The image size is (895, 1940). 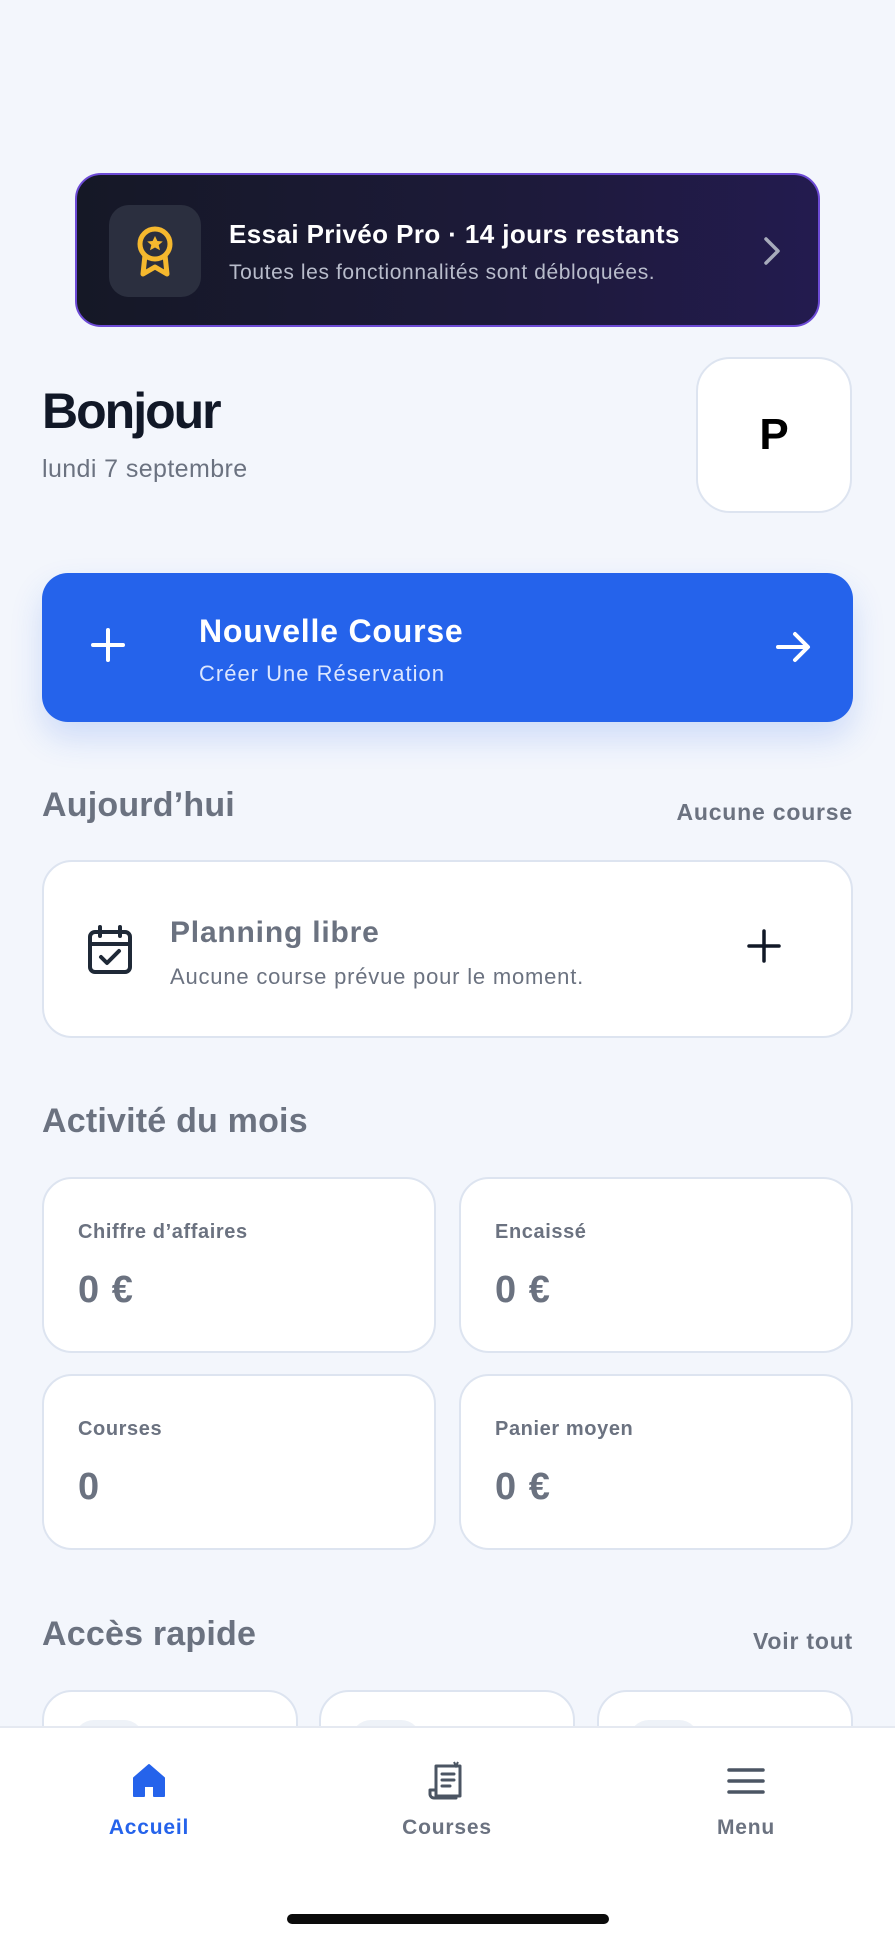 What do you see at coordinates (331, 631) in the screenshot?
I see `new-ride-title: Nouvelle Course` at bounding box center [331, 631].